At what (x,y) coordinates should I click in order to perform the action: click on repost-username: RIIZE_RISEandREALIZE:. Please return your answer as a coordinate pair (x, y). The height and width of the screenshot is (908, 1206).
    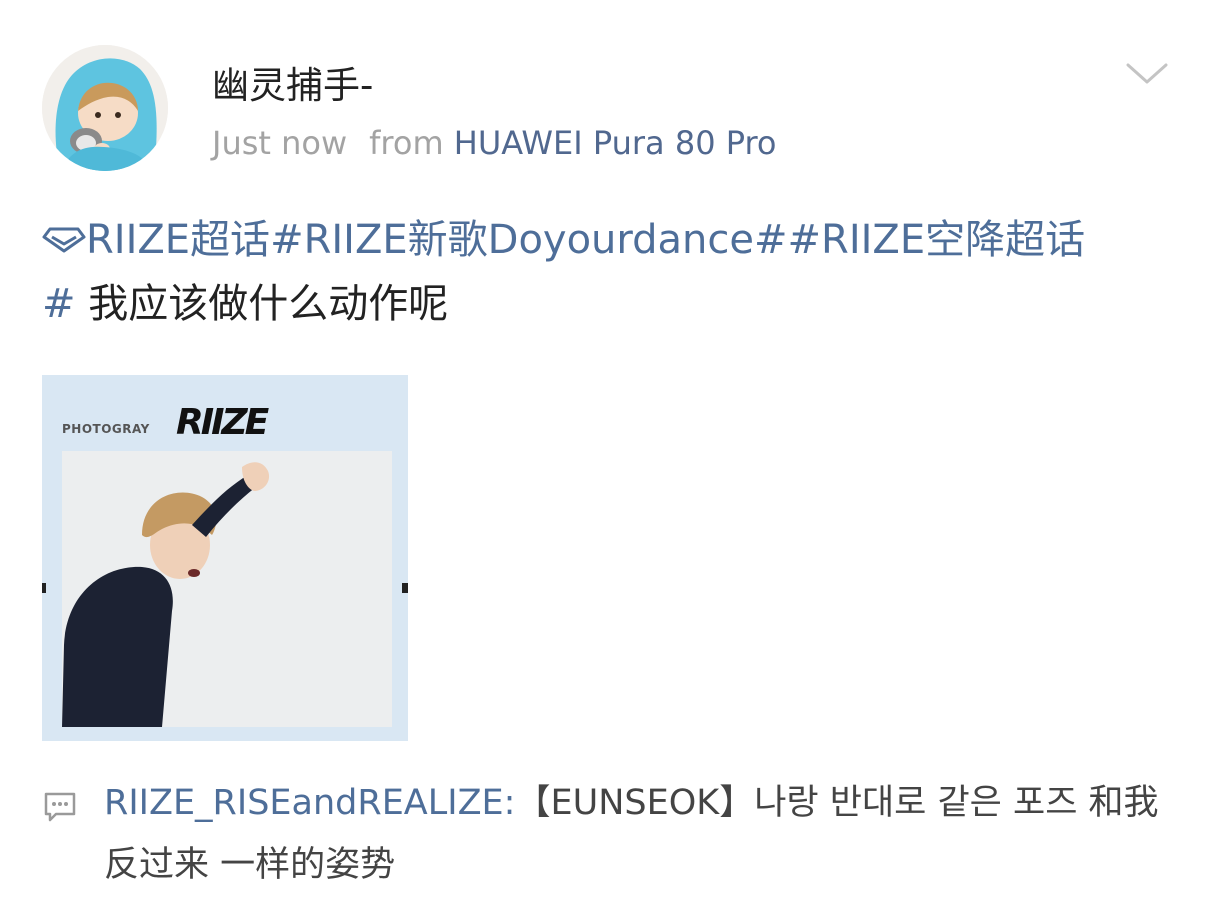
    Looking at the image, I should click on (309, 803).